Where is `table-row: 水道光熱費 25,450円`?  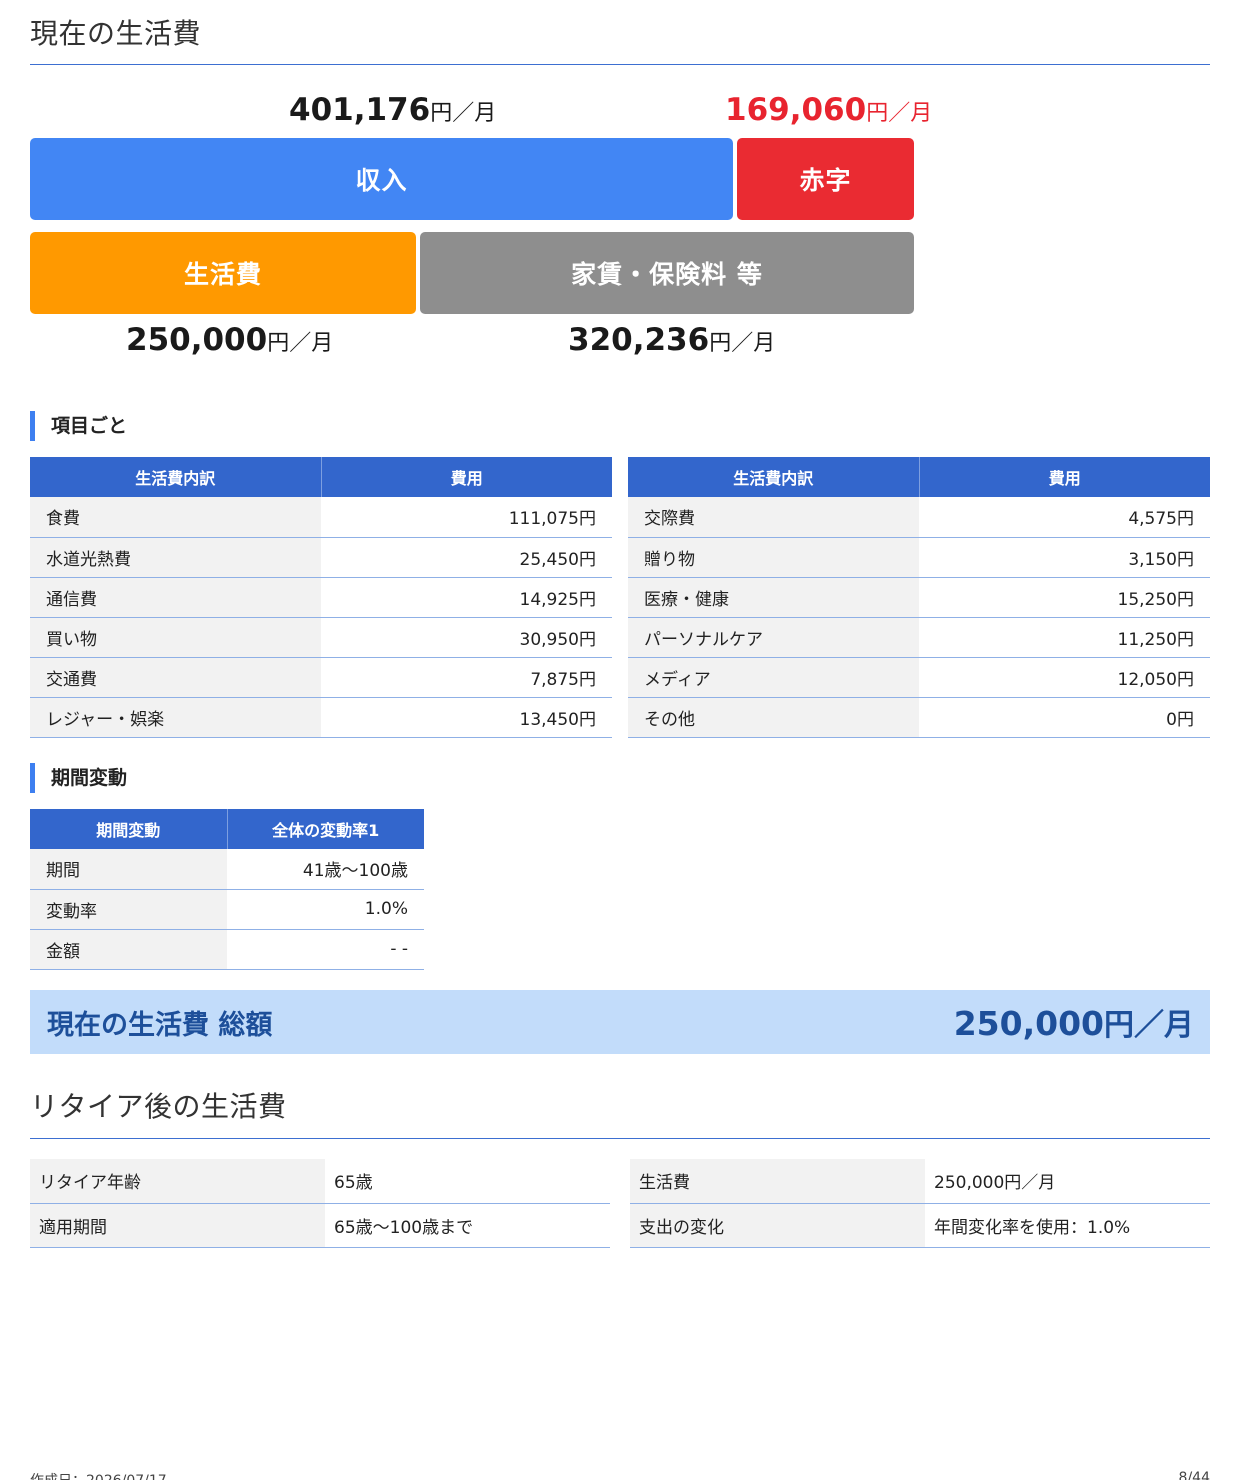
table-row: 水道光熱費 25,450円 is located at coordinates (321, 557).